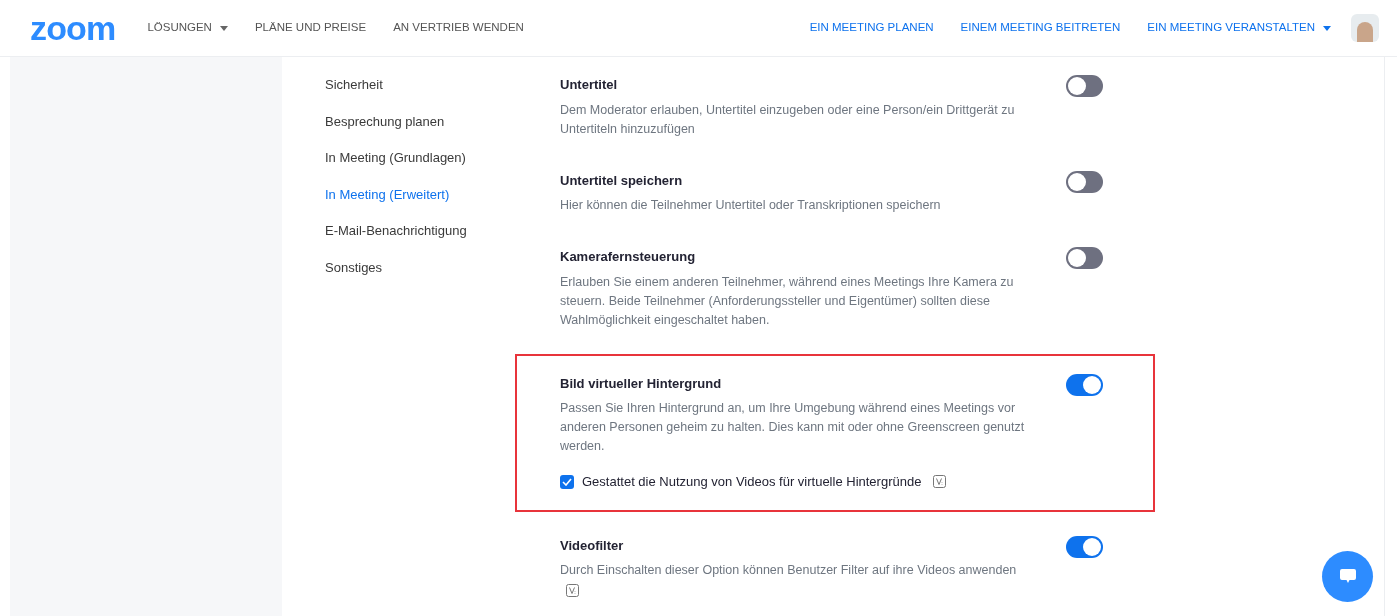 This screenshot has width=1397, height=616. I want to click on setting-description: Durch Einschalten dieser Option können Benutzer Filter auf ihre Videos anwenden, so click(789, 570).